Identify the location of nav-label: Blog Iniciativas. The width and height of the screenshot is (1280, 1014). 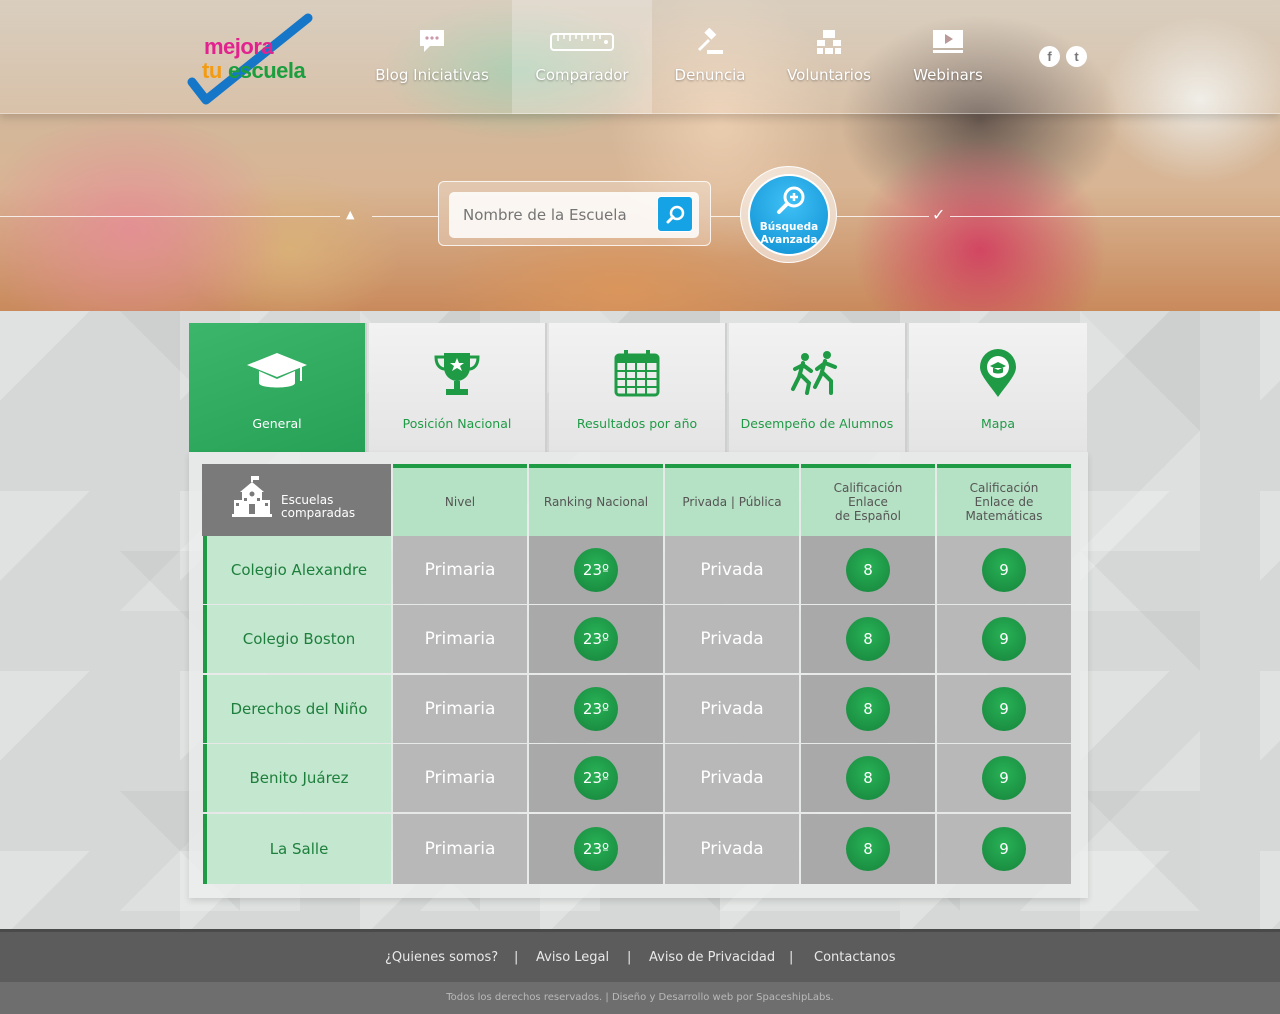
(432, 75).